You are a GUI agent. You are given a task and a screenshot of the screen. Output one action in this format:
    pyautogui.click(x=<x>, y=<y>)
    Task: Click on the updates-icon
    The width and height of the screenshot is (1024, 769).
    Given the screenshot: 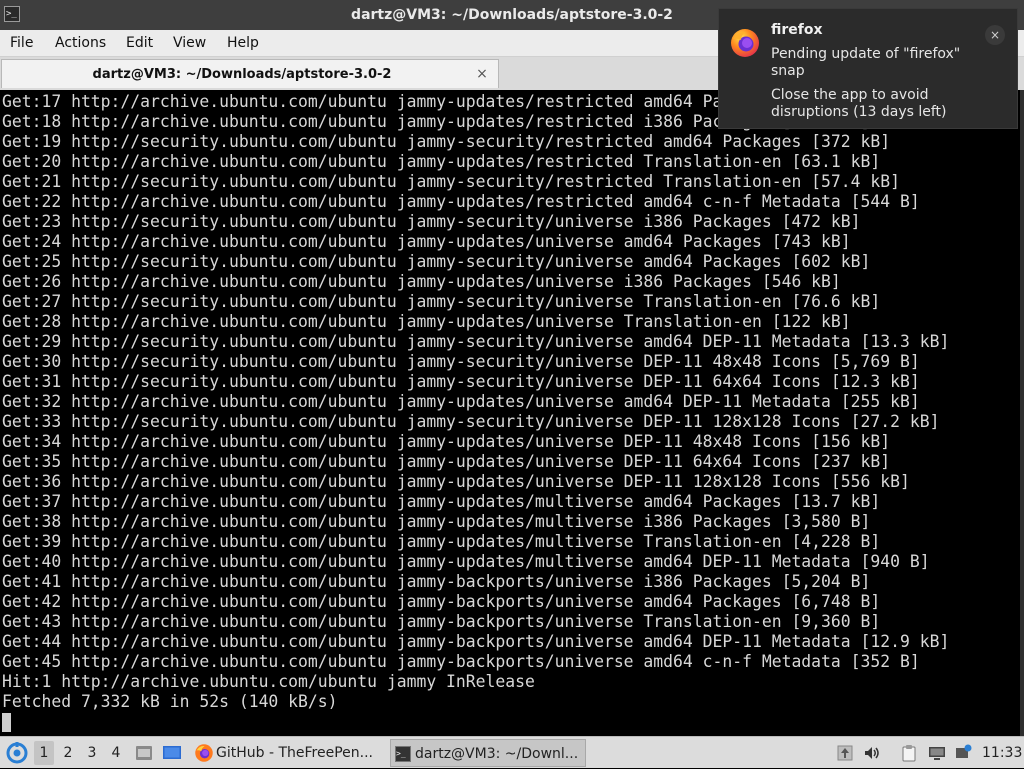 What is the action you would take?
    pyautogui.click(x=845, y=753)
    